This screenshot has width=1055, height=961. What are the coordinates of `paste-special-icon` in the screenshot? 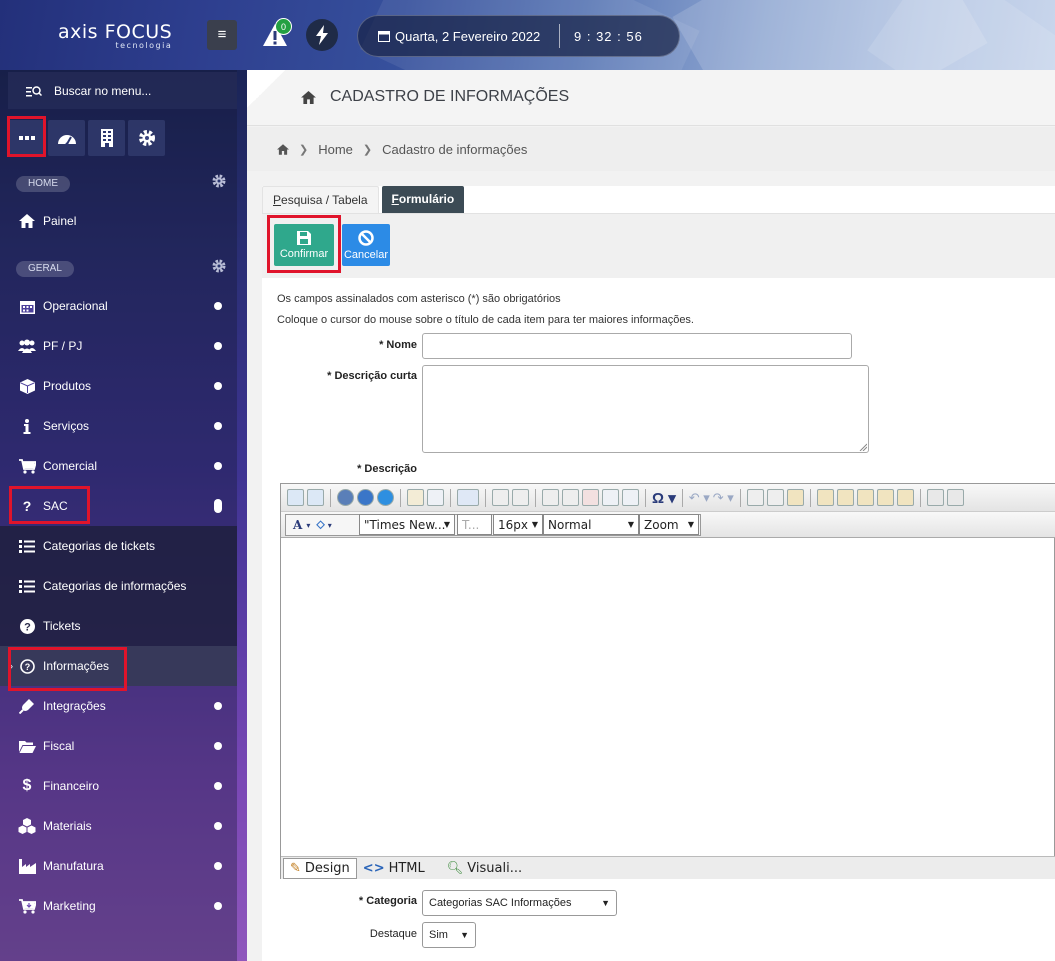 It's located at (865, 497).